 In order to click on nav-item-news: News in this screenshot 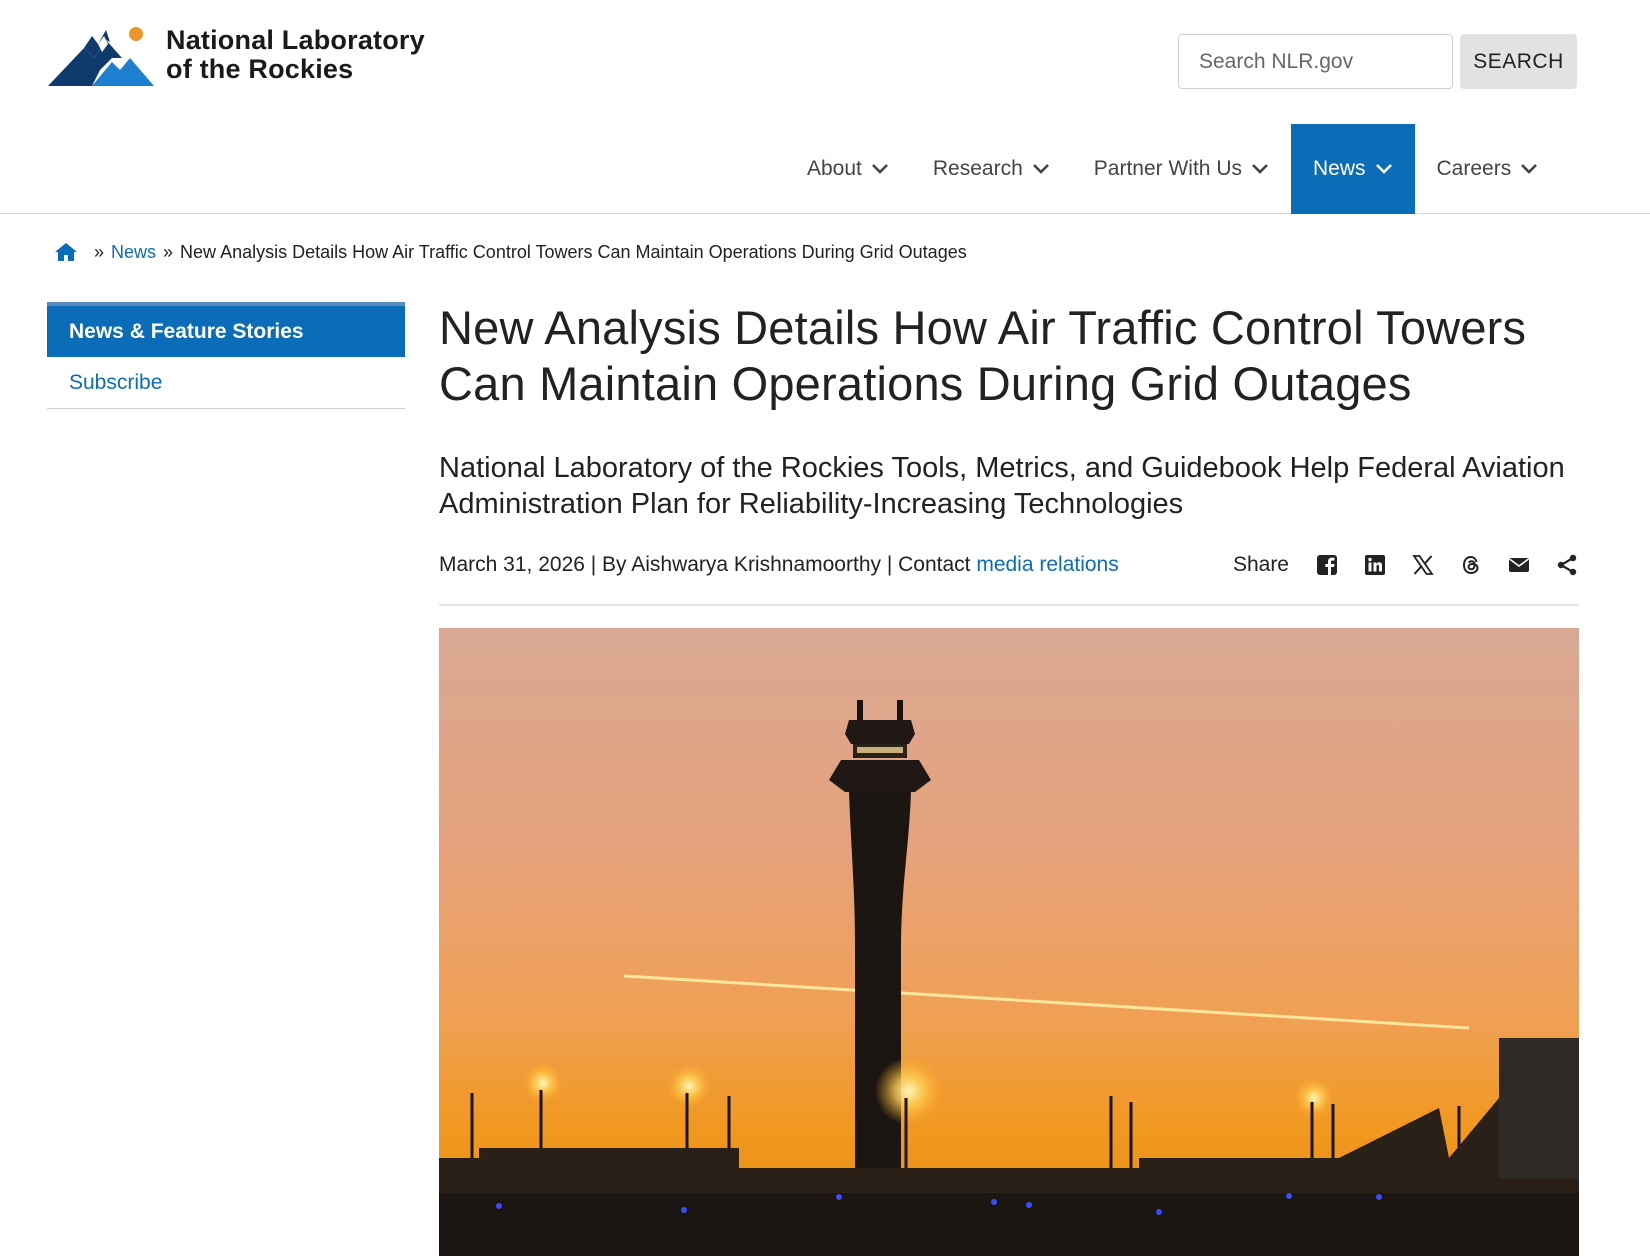, I will do `click(1352, 169)`.